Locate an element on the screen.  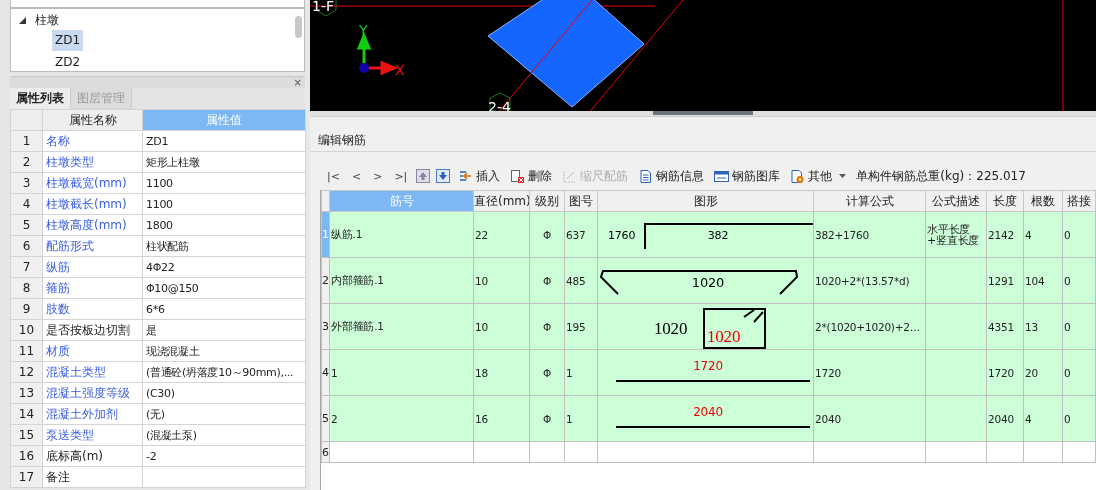
tree-item: ZD1 is located at coordinates (68, 40).